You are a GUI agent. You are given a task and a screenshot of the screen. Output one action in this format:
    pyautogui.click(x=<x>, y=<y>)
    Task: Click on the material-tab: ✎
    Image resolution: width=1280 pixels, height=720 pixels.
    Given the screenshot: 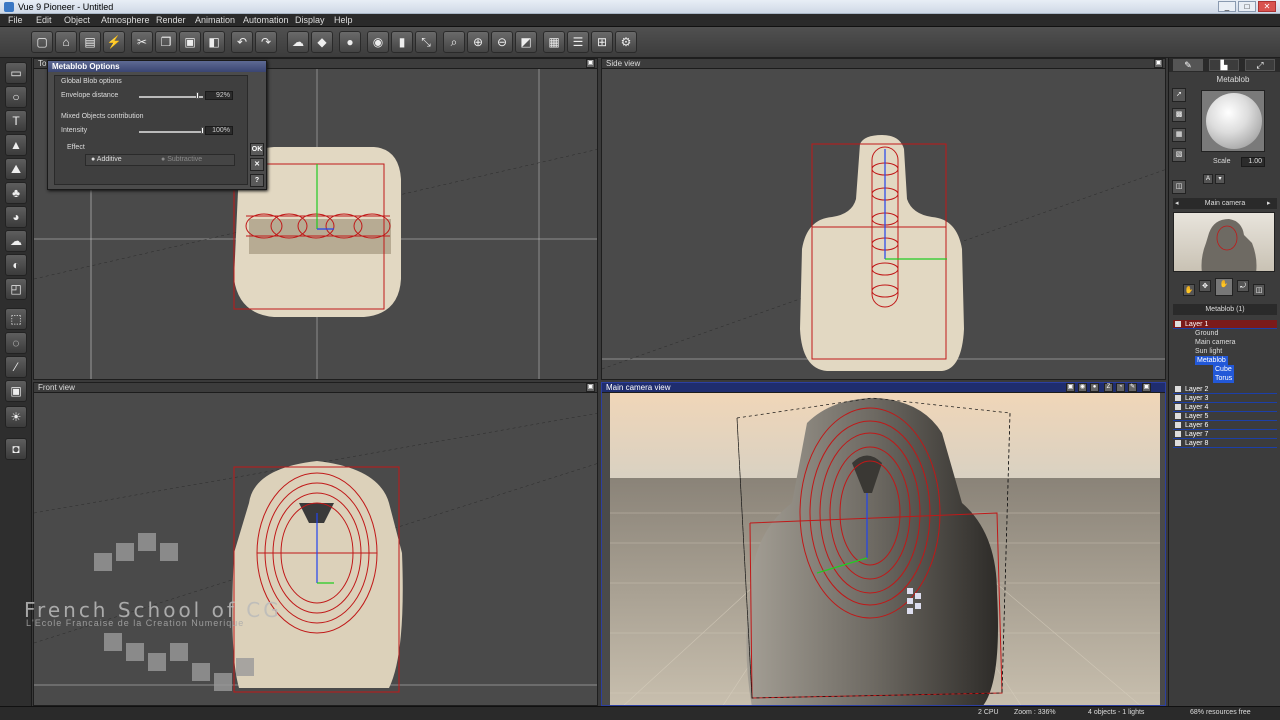 What is the action you would take?
    pyautogui.click(x=1188, y=65)
    